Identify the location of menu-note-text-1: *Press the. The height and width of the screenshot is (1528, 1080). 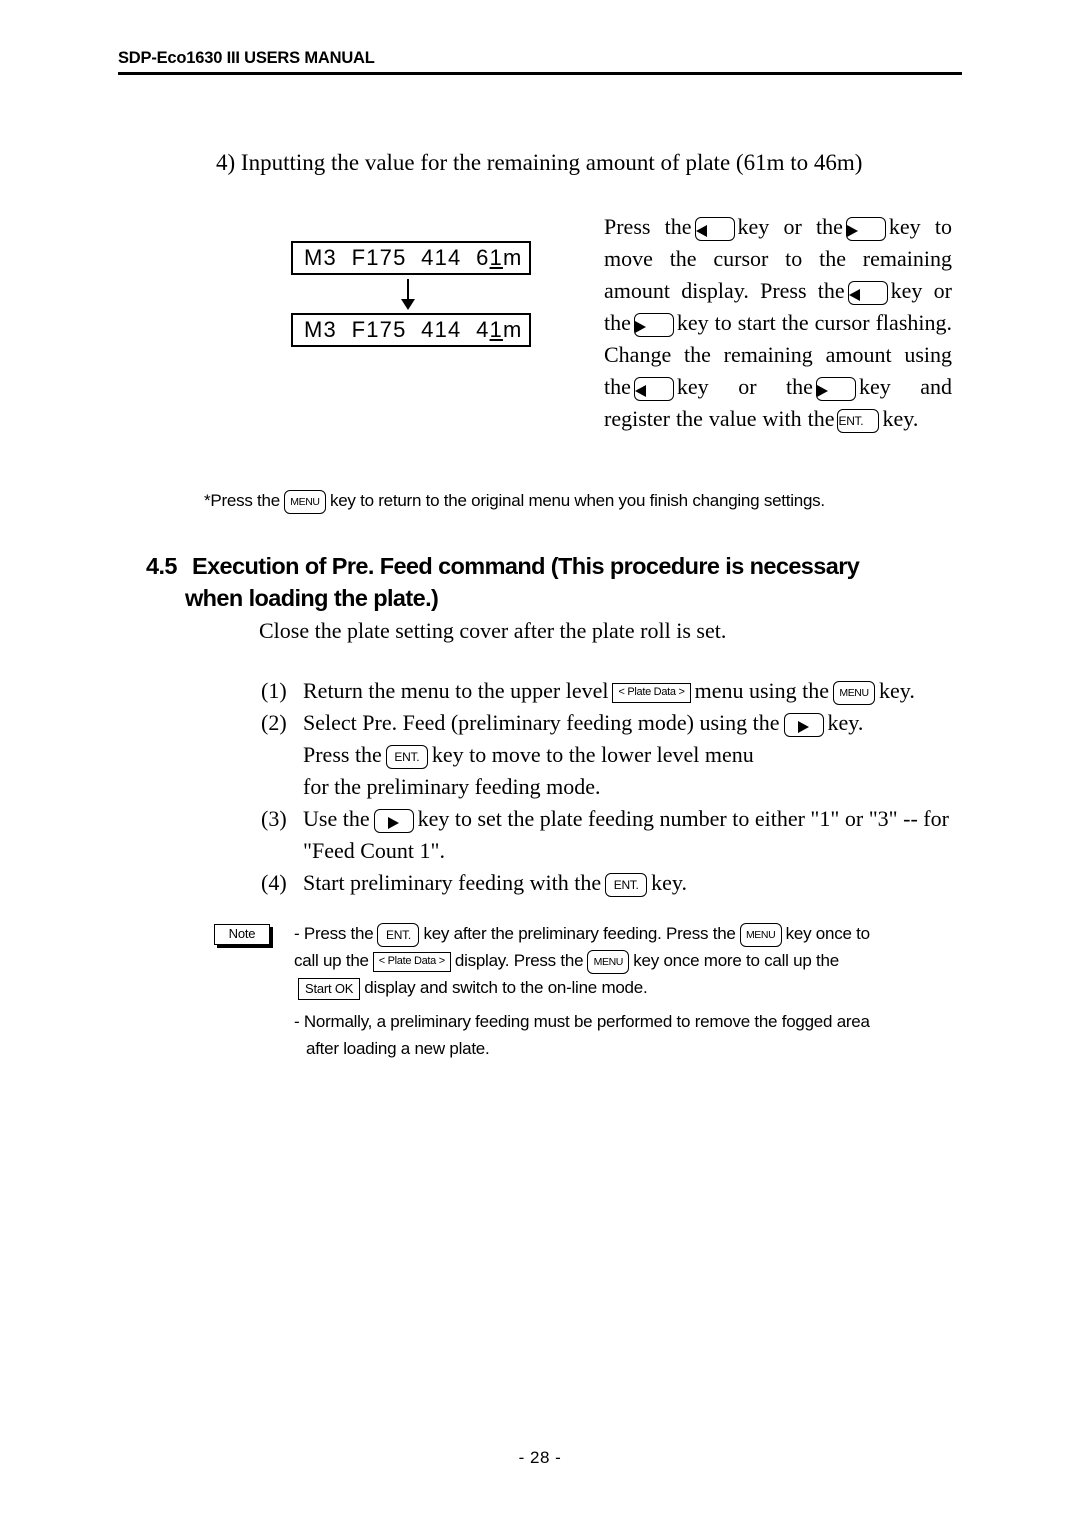
(242, 500).